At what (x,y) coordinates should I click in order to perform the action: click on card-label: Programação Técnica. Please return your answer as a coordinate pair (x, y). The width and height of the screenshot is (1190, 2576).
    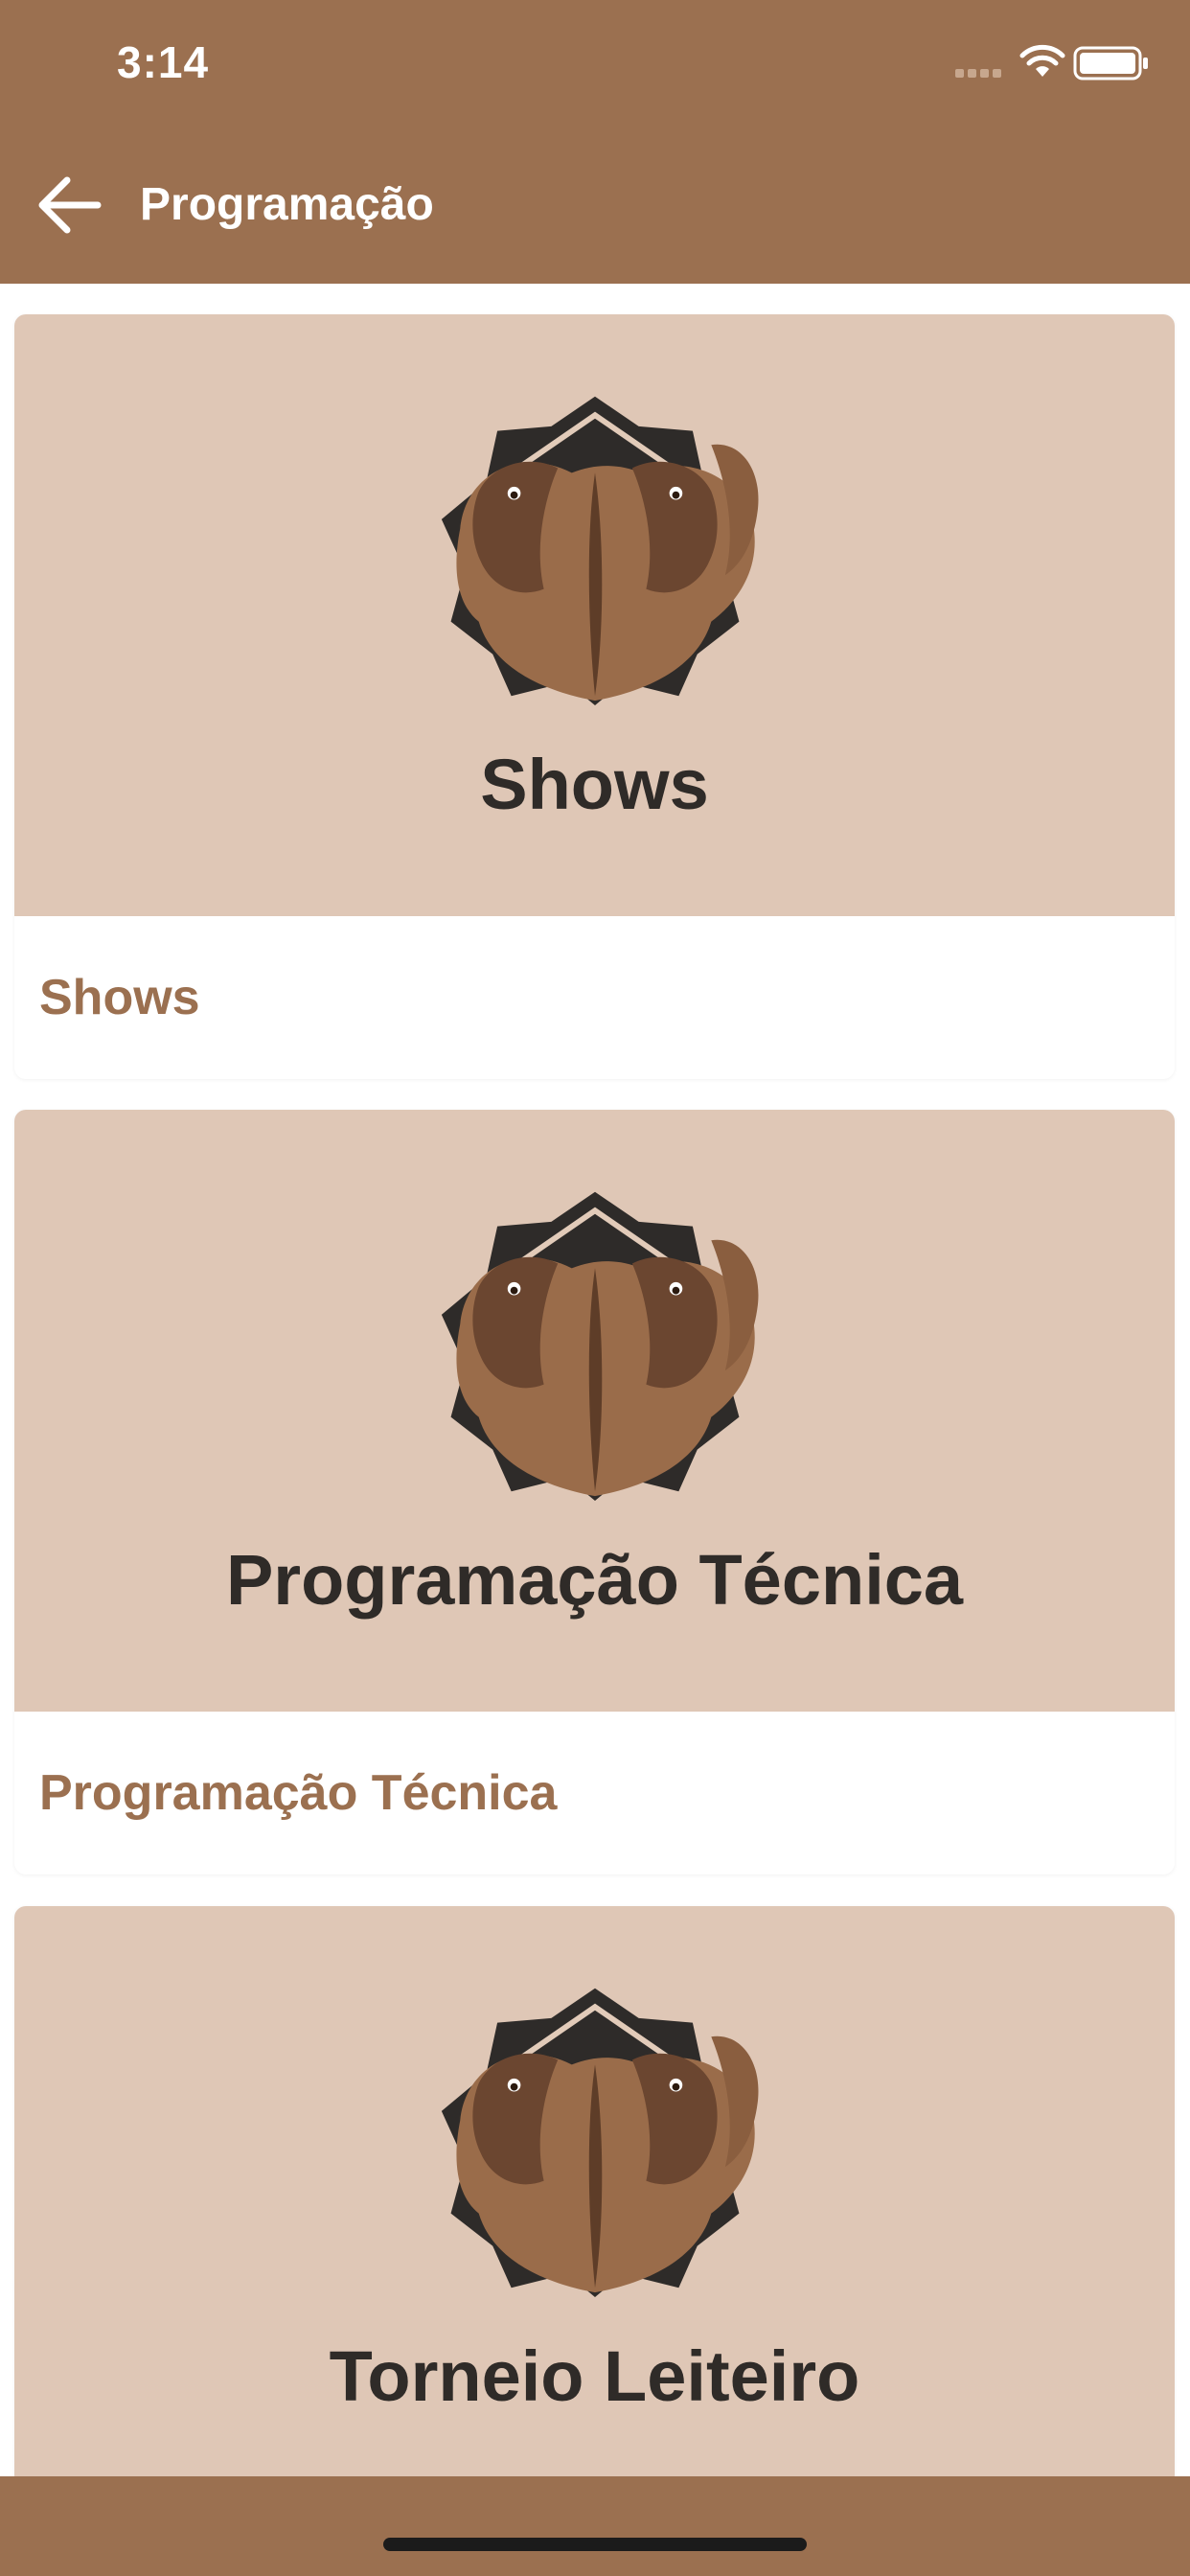
    Looking at the image, I should click on (298, 1793).